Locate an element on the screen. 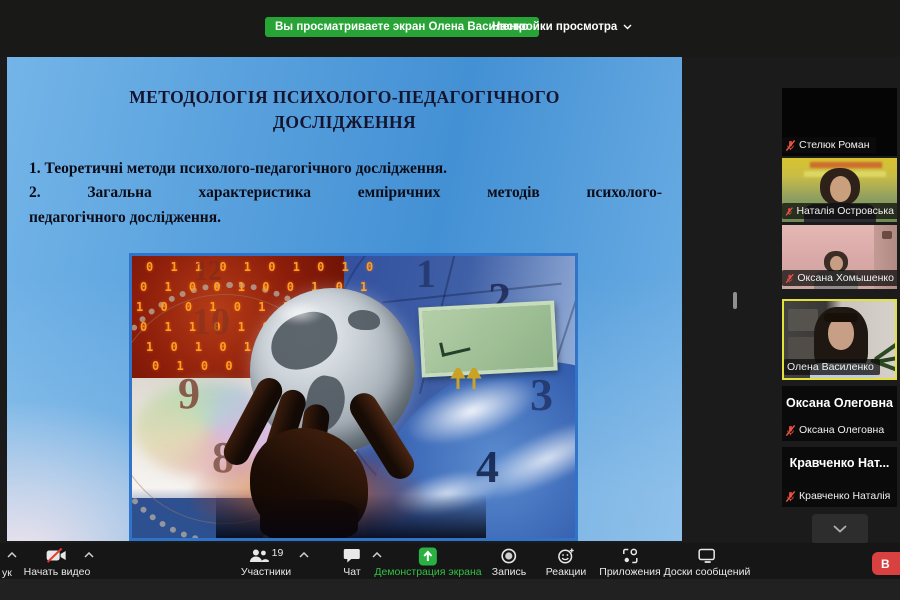 The image size is (900, 600). chat-button: Чат is located at coordinates (352, 563).